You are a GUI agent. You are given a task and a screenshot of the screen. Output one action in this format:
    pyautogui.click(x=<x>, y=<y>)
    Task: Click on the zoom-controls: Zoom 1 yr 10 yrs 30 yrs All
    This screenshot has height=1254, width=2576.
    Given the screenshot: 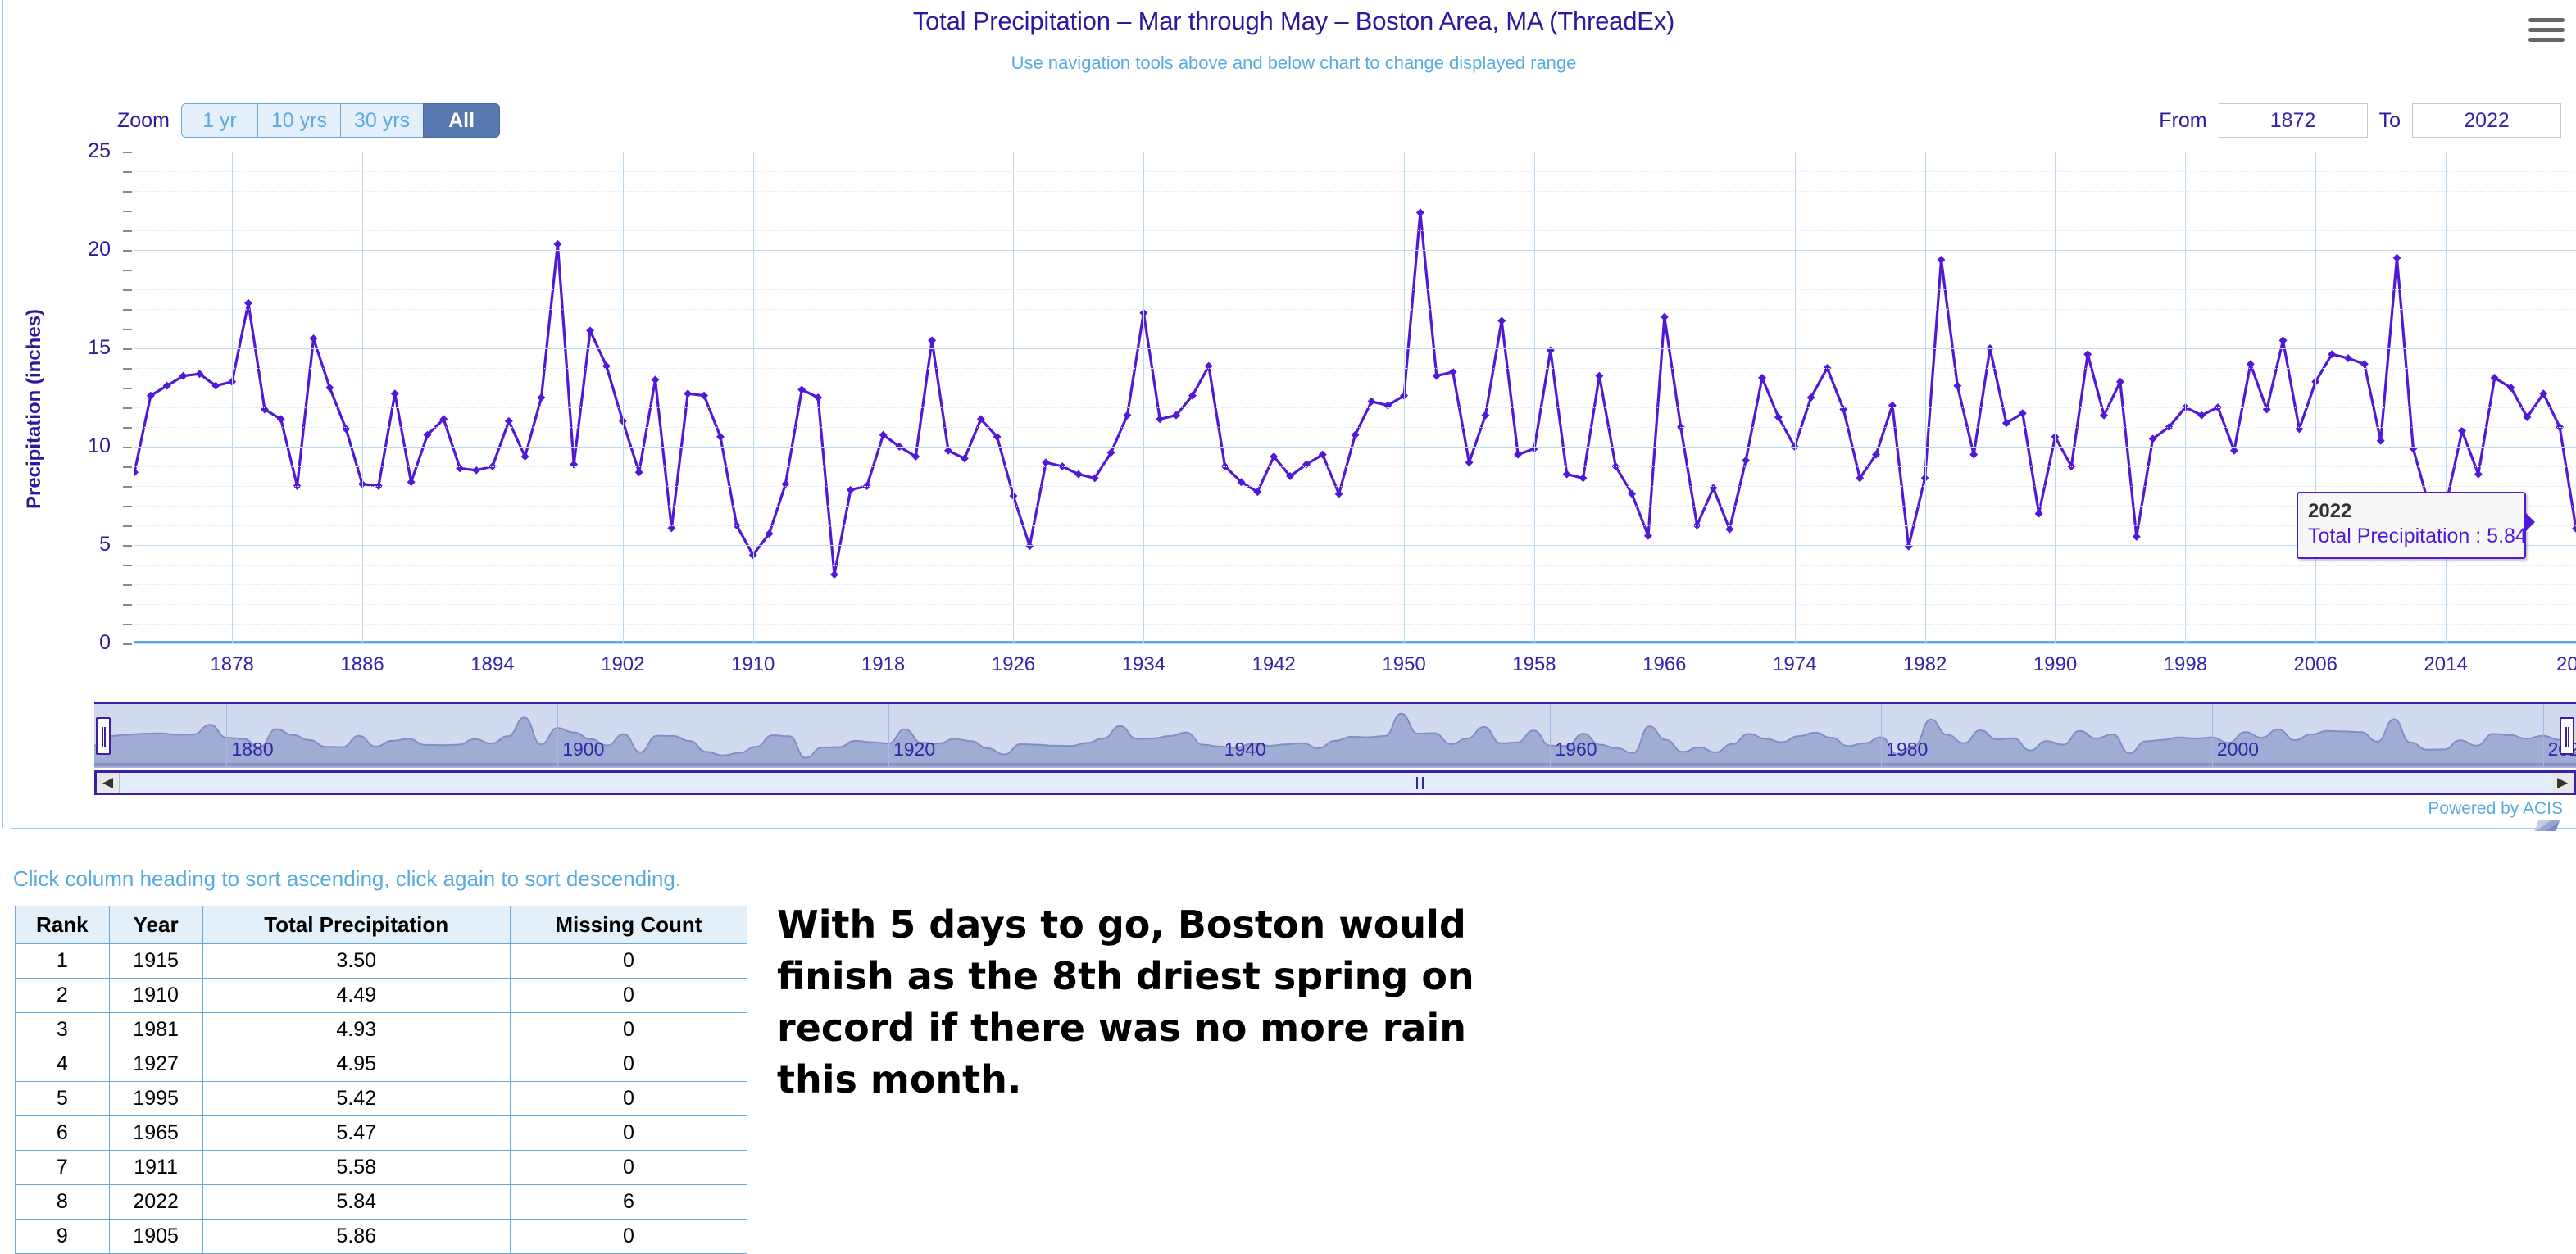 What is the action you would take?
    pyautogui.click(x=309, y=121)
    